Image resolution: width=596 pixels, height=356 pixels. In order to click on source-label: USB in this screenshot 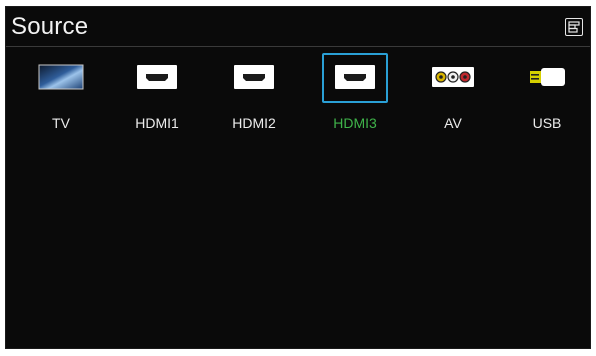, I will do `click(547, 123)`.